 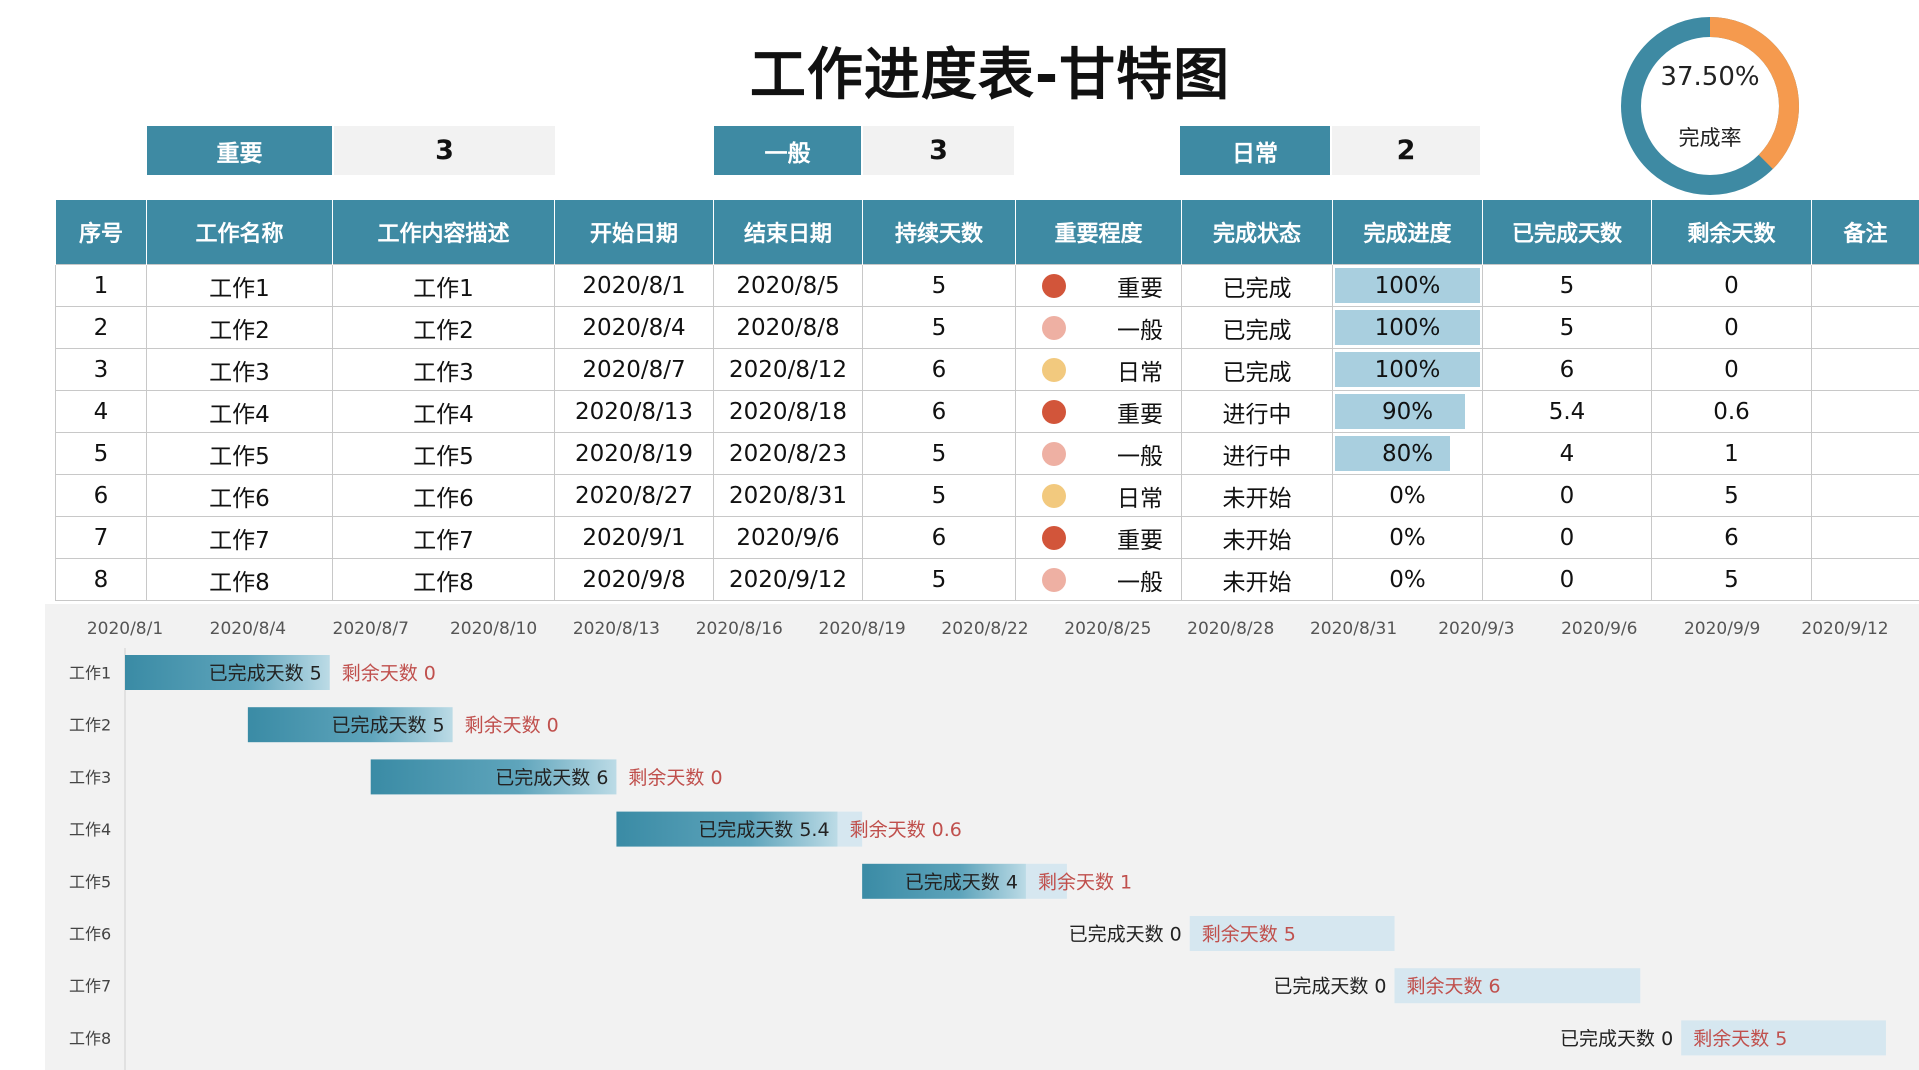 I want to click on table-cell-start: 2020/8/4, so click(x=634, y=327).